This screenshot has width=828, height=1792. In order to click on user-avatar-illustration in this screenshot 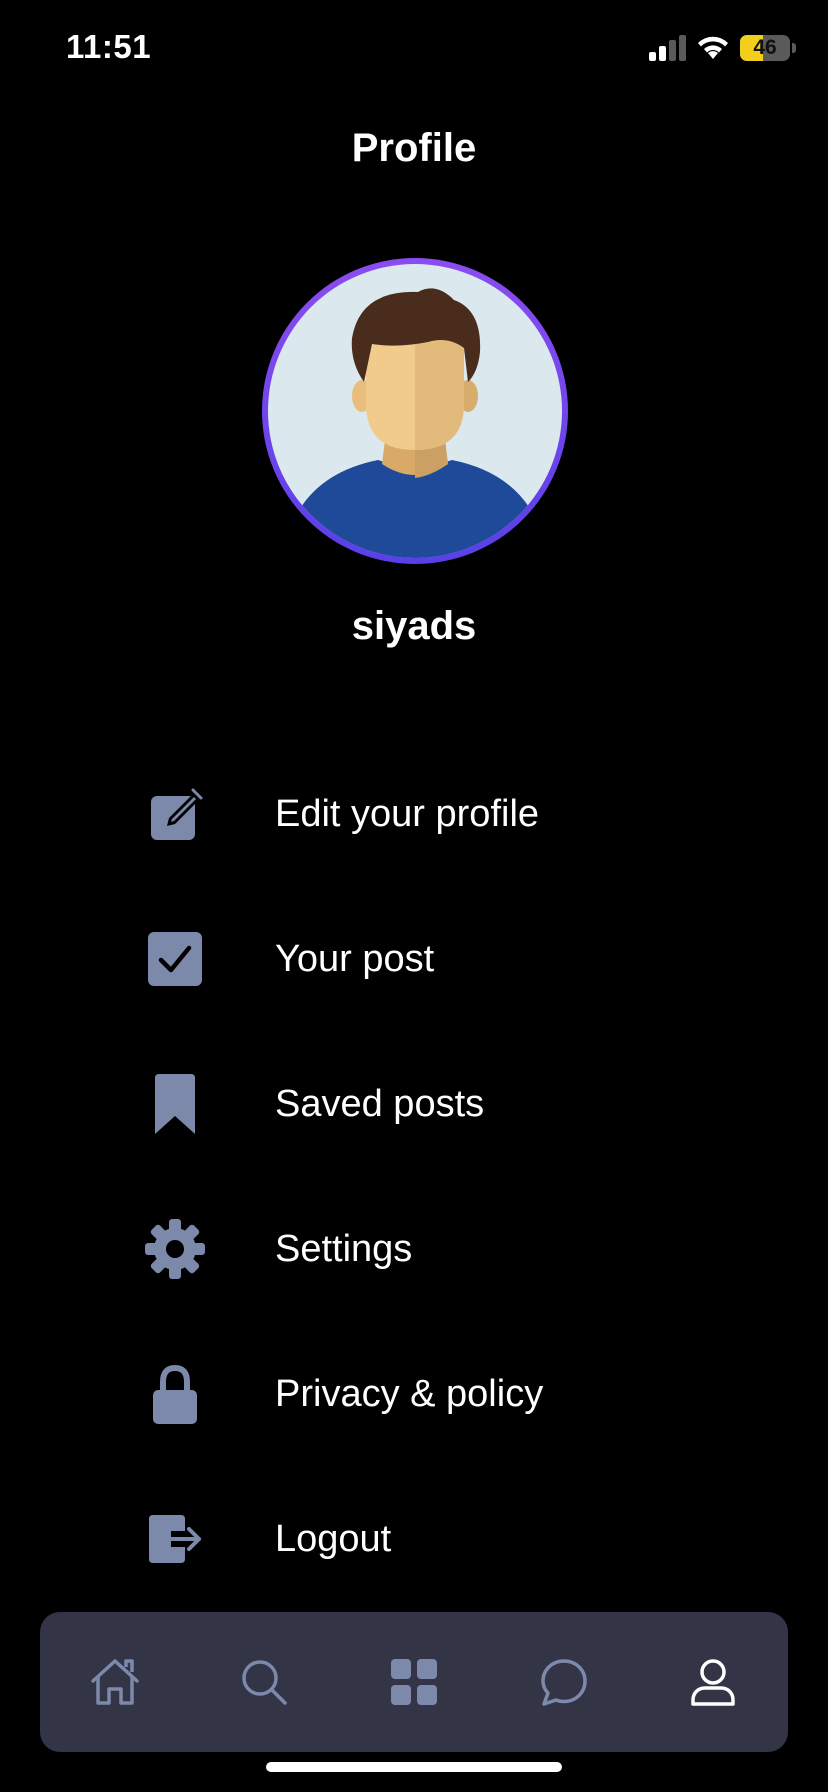, I will do `click(415, 411)`.